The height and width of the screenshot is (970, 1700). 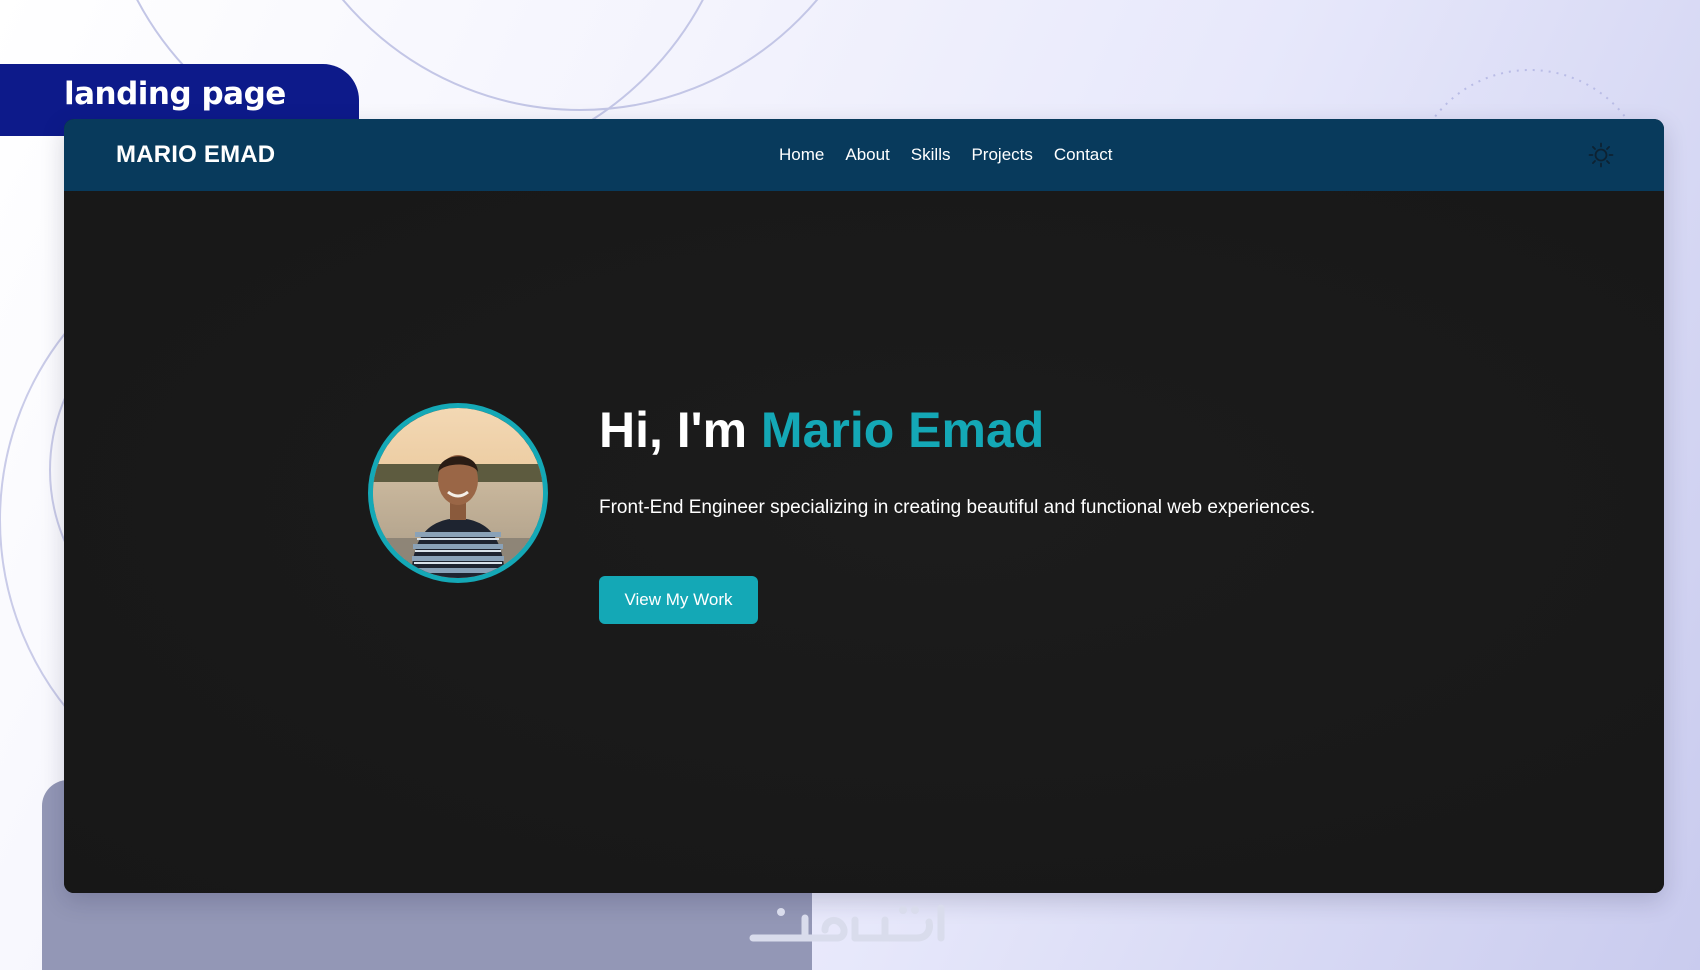 I want to click on profile-photo, so click(x=458, y=493).